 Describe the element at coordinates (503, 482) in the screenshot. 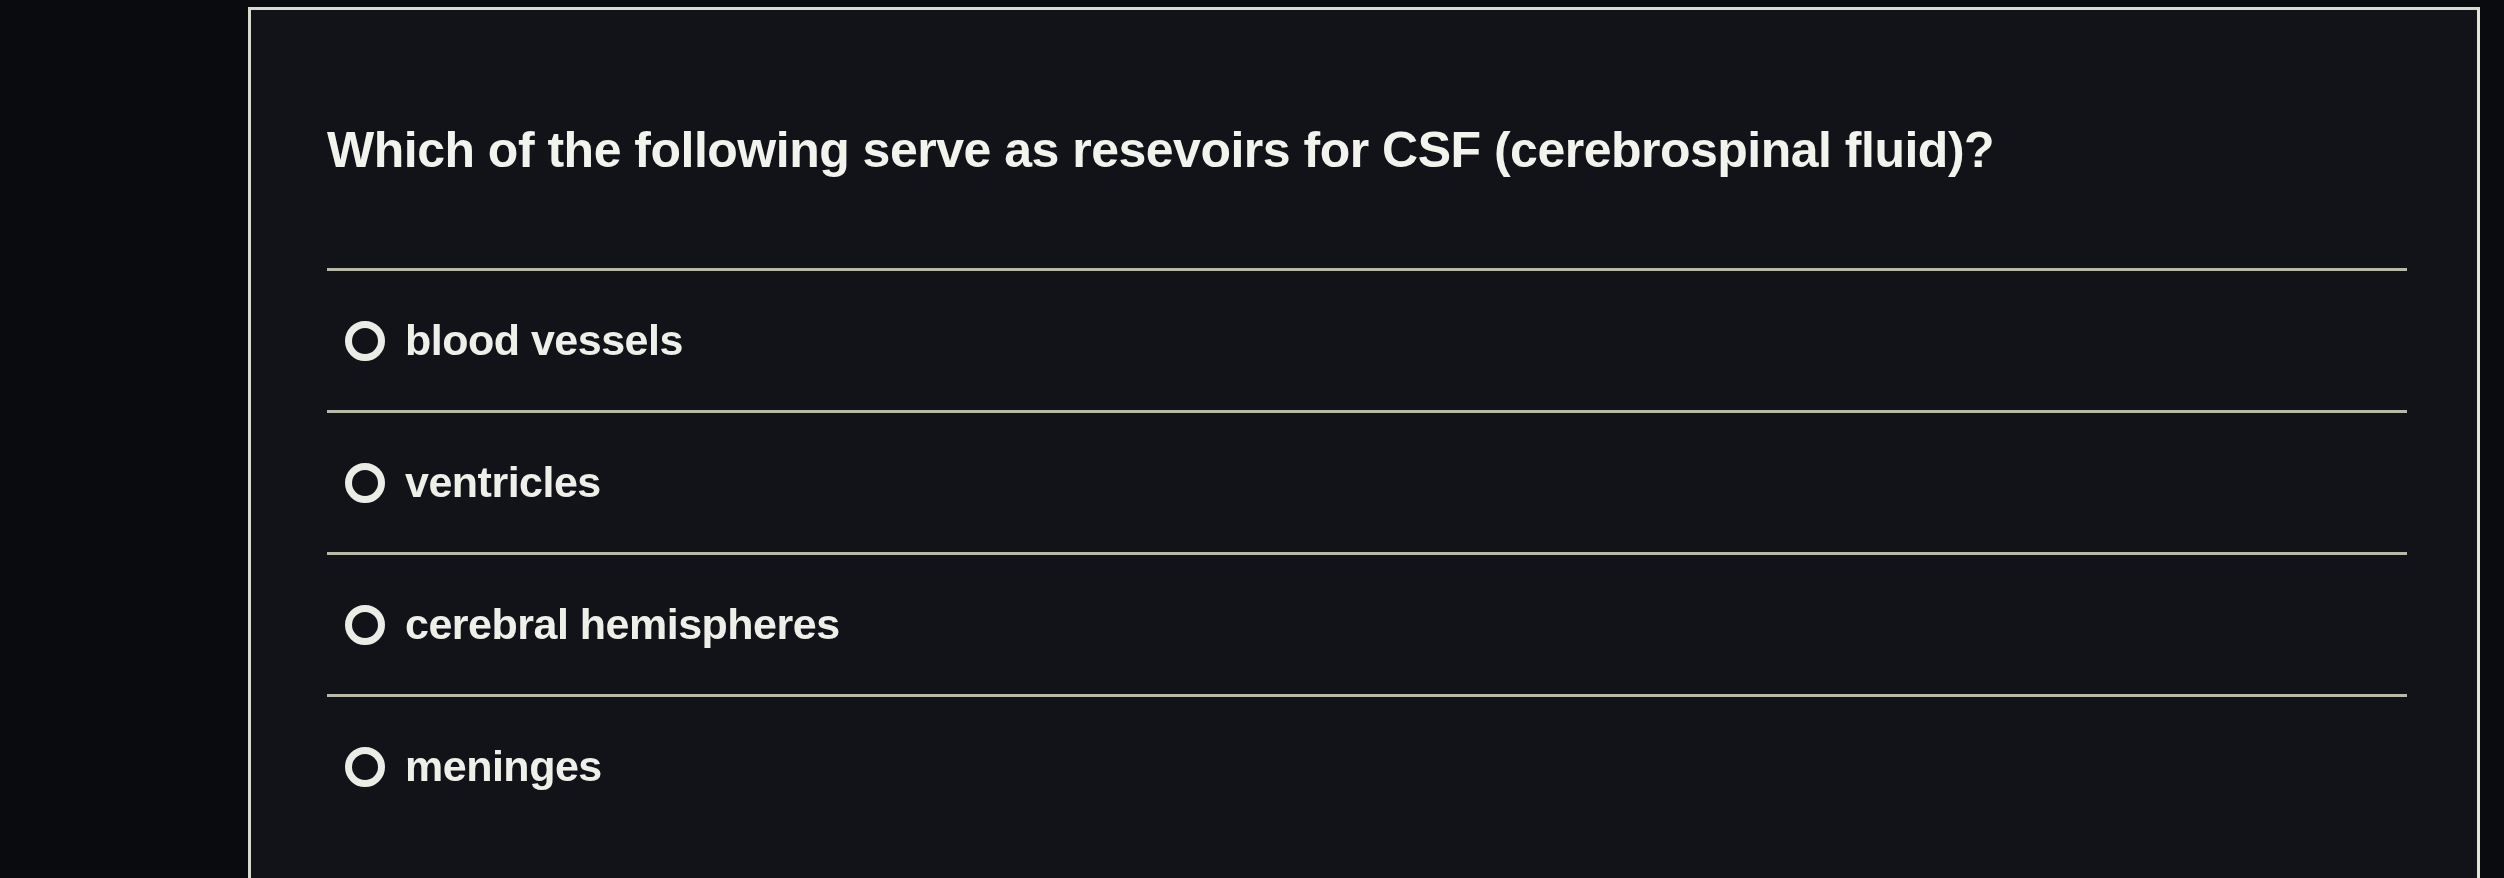

I see `option-label: ventricles` at that location.